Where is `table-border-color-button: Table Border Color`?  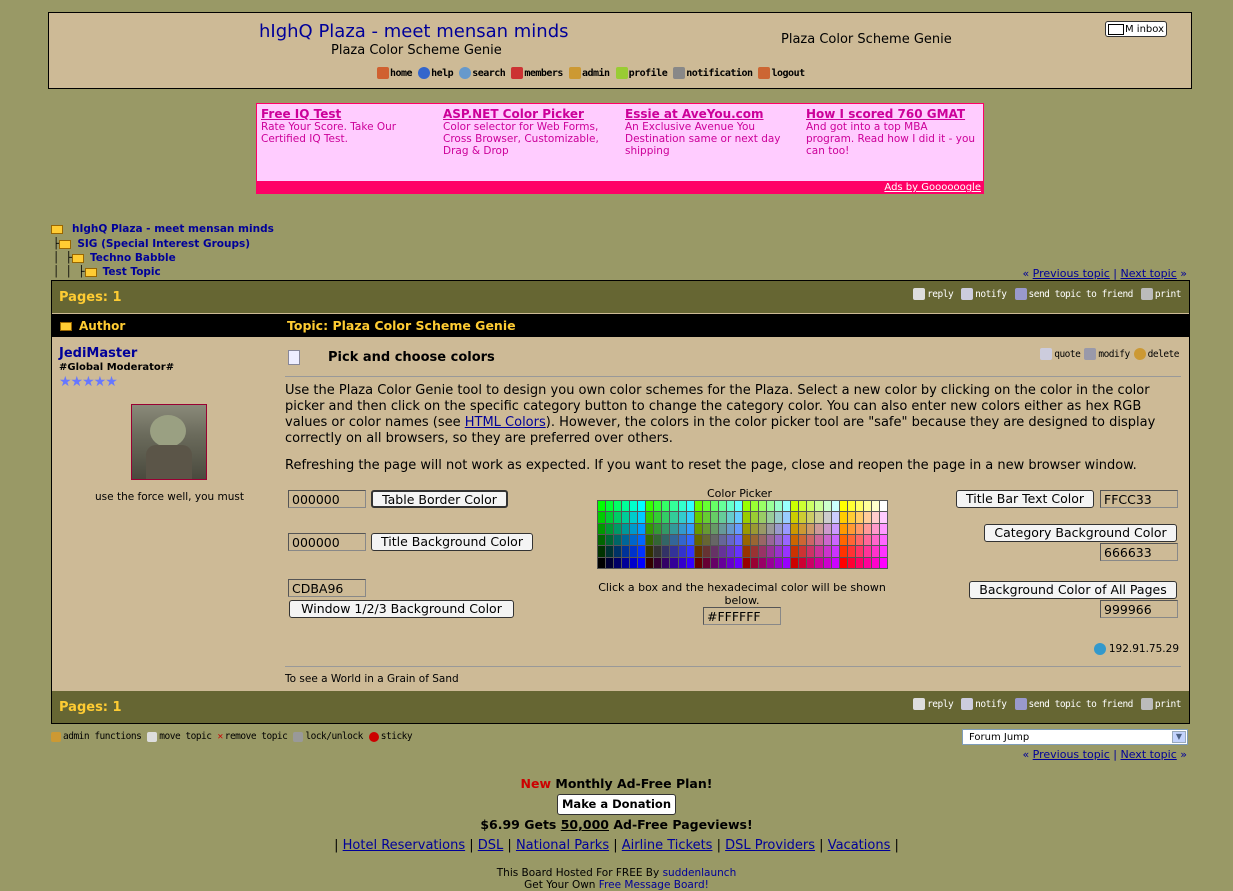 table-border-color-button: Table Border Color is located at coordinates (439, 499).